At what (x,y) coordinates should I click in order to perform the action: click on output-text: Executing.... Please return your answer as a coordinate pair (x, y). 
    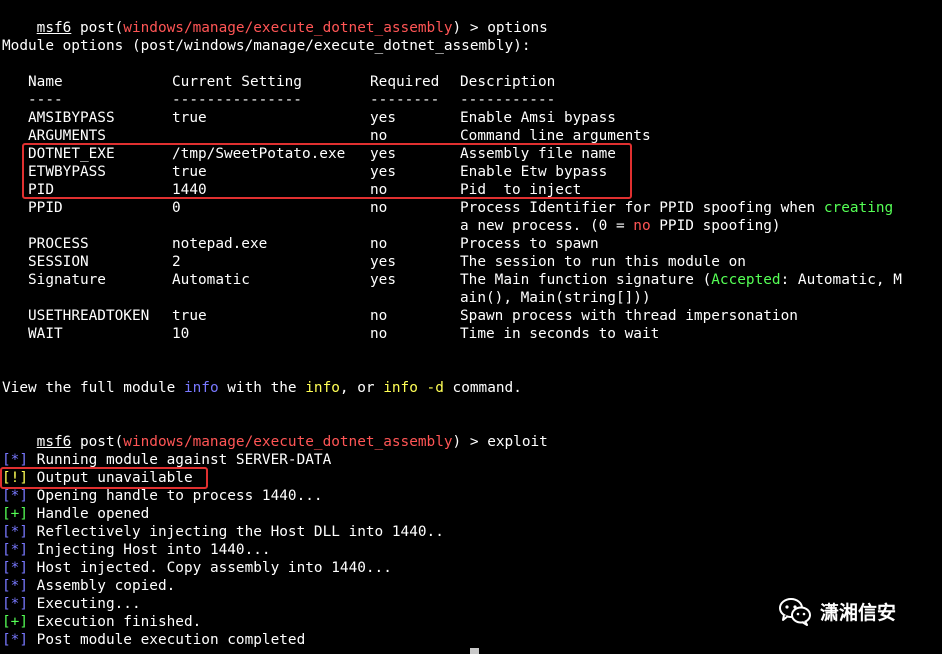
    Looking at the image, I should click on (84, 604).